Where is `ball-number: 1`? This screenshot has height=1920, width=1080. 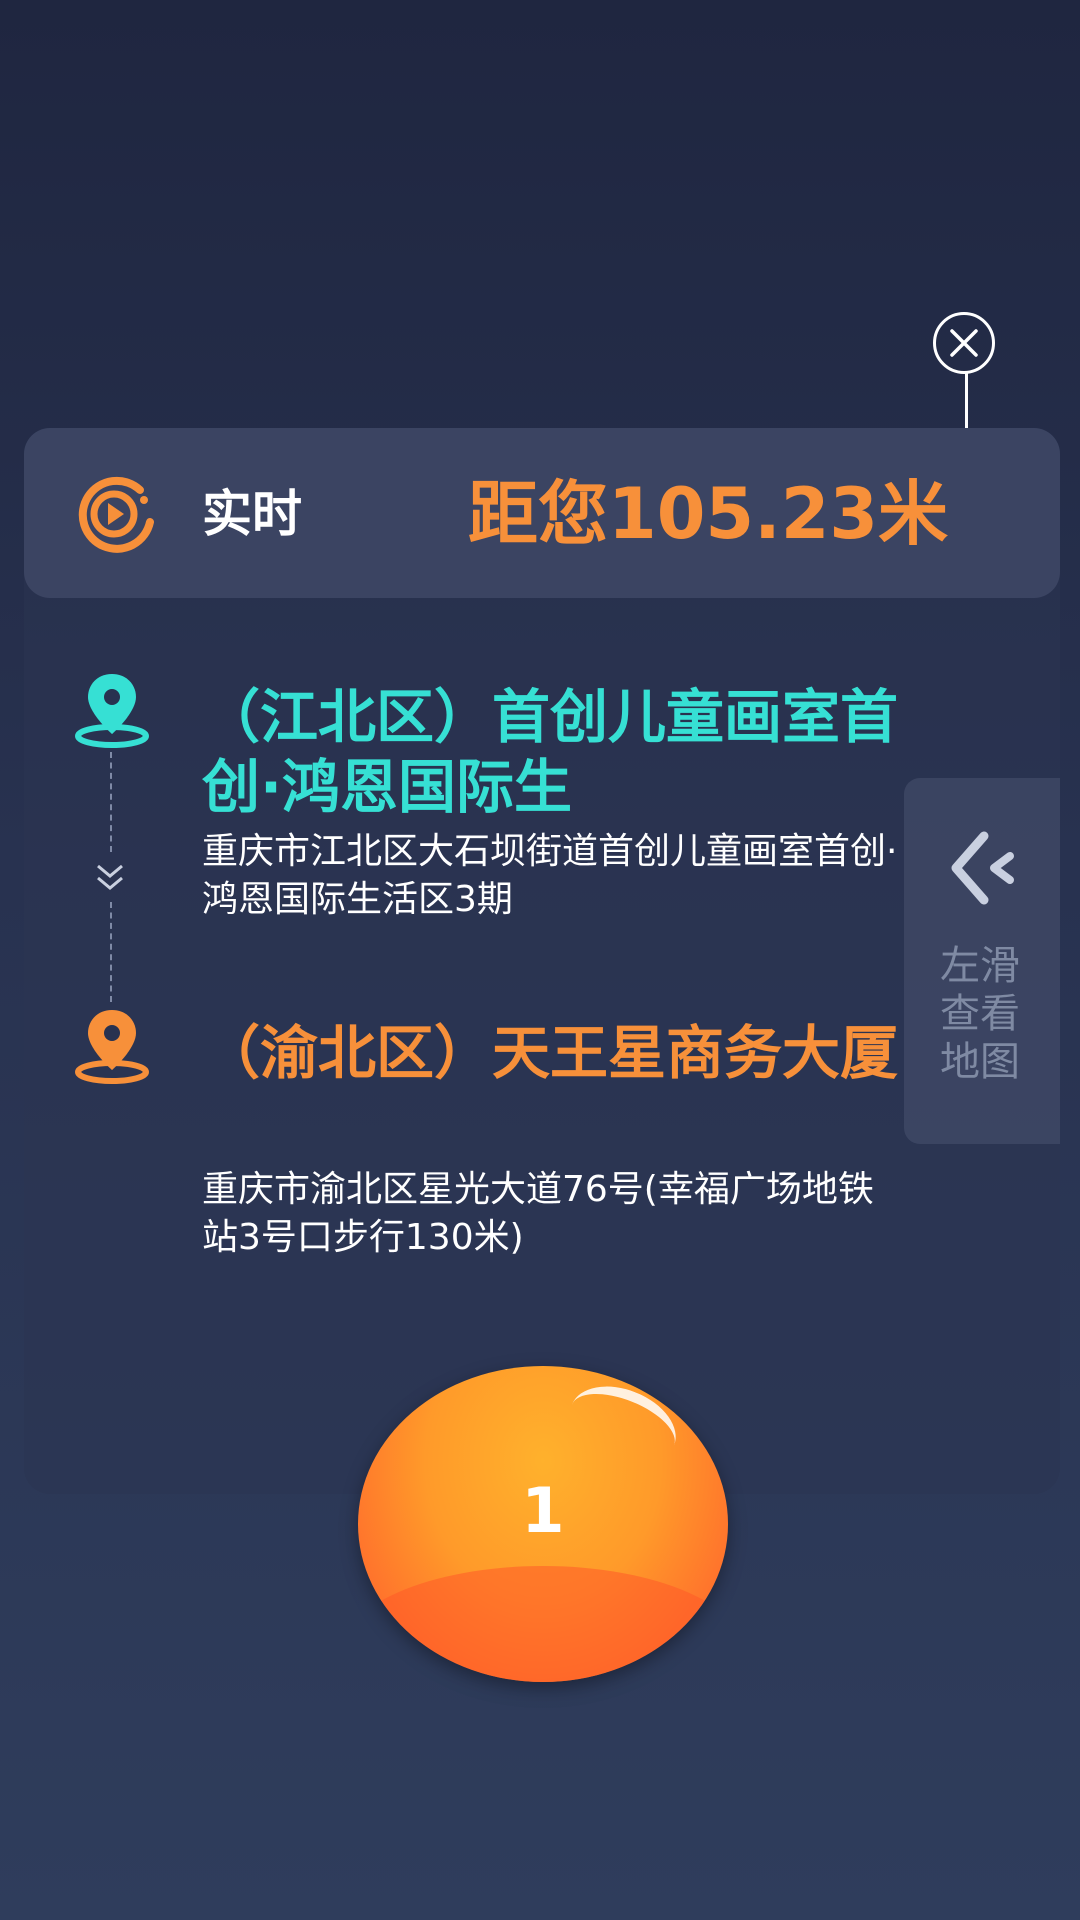
ball-number: 1 is located at coordinates (543, 1510).